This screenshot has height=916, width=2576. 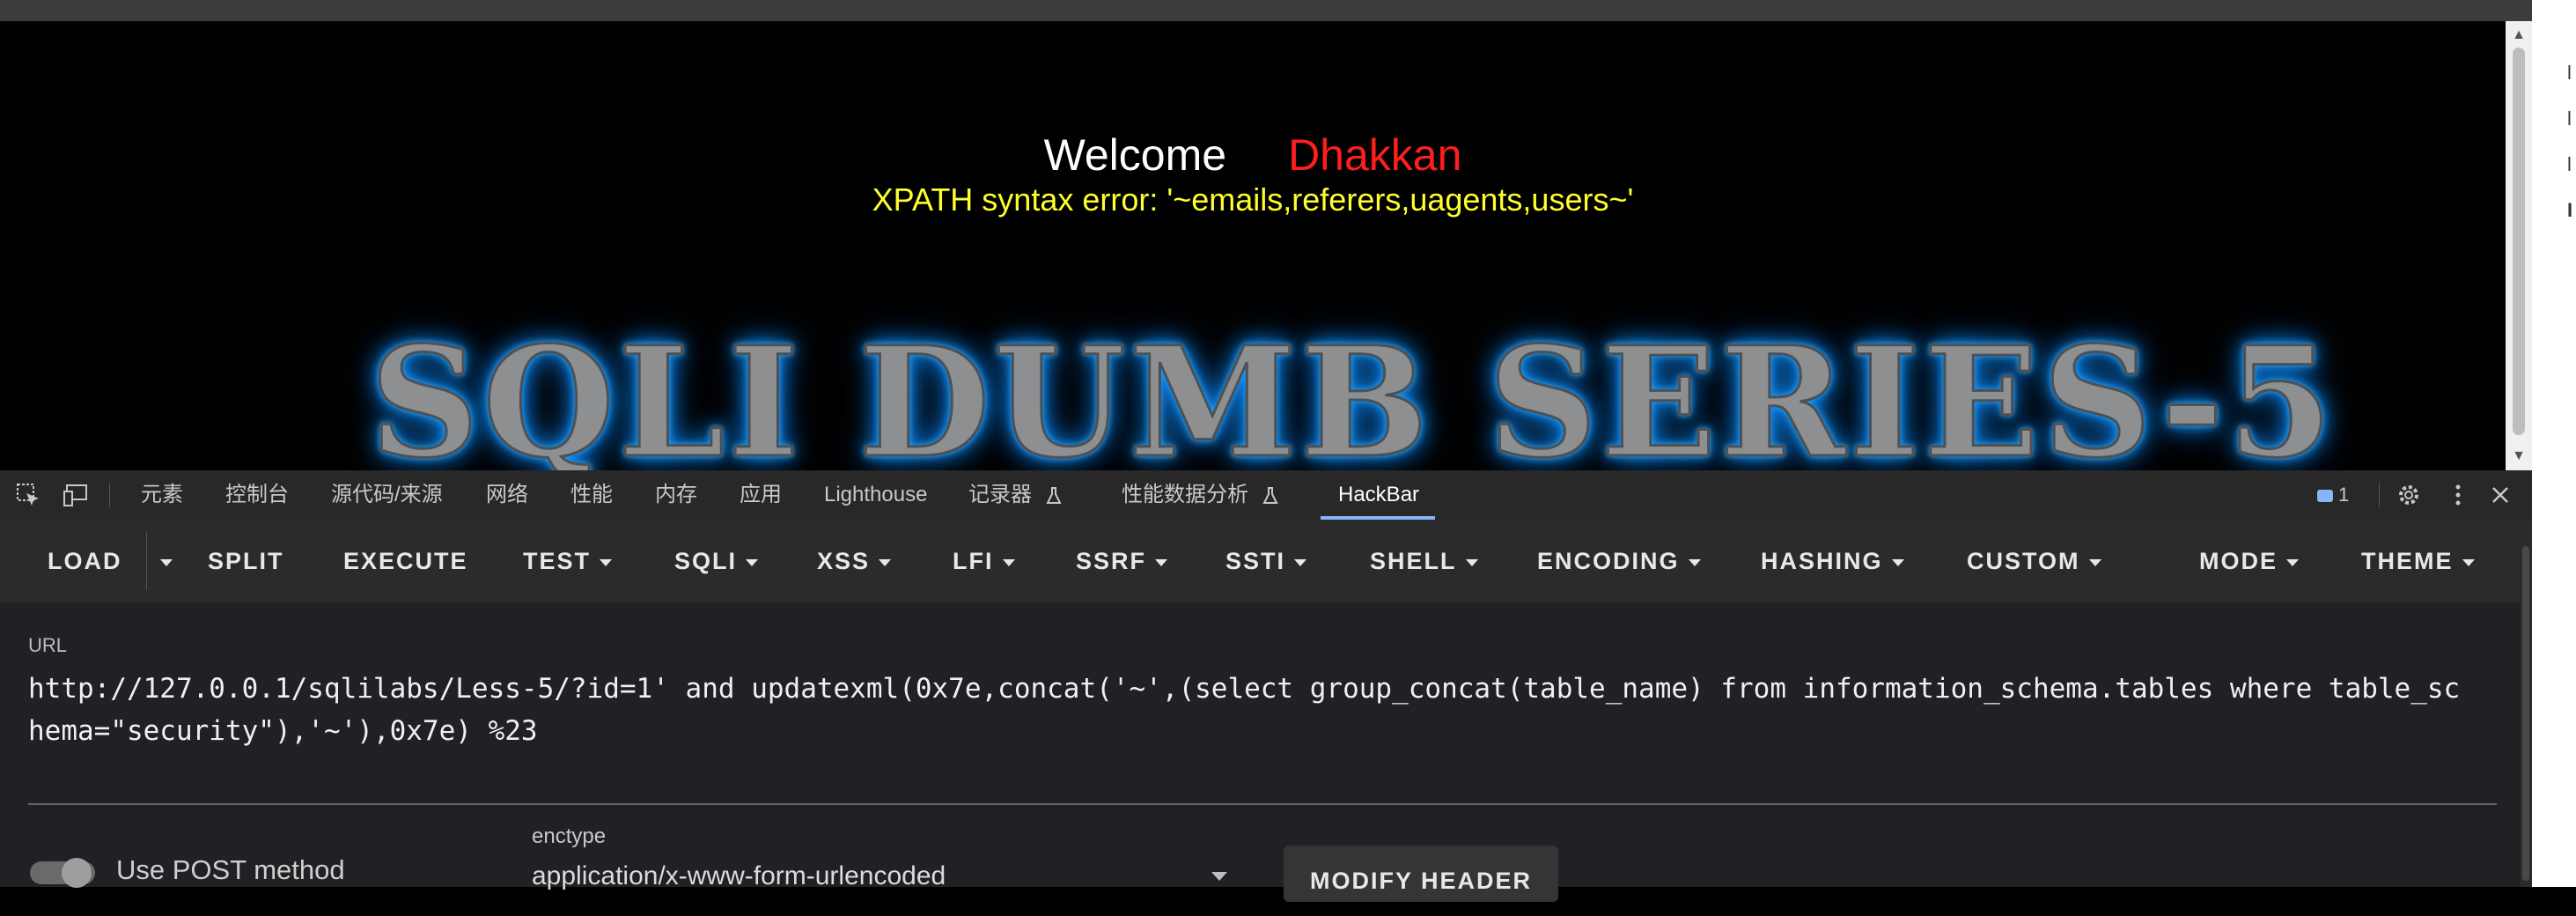 I want to click on custom-menu-label: CUSTOM, so click(x=2024, y=561).